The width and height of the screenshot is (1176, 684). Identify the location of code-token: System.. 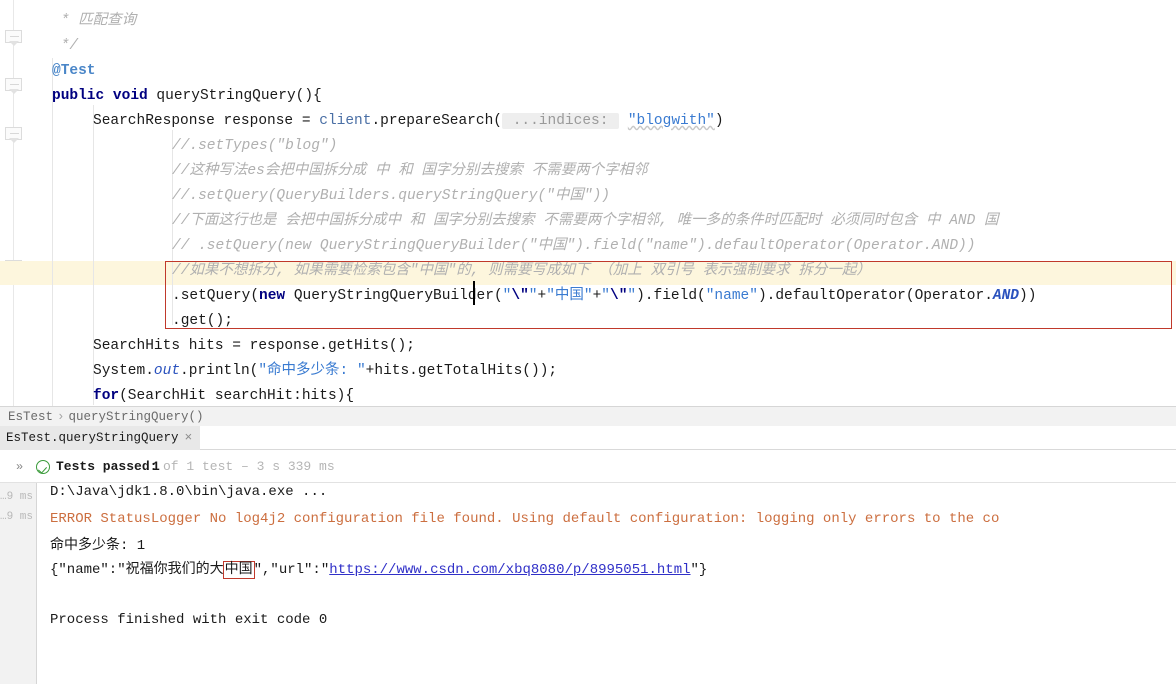
(123, 371).